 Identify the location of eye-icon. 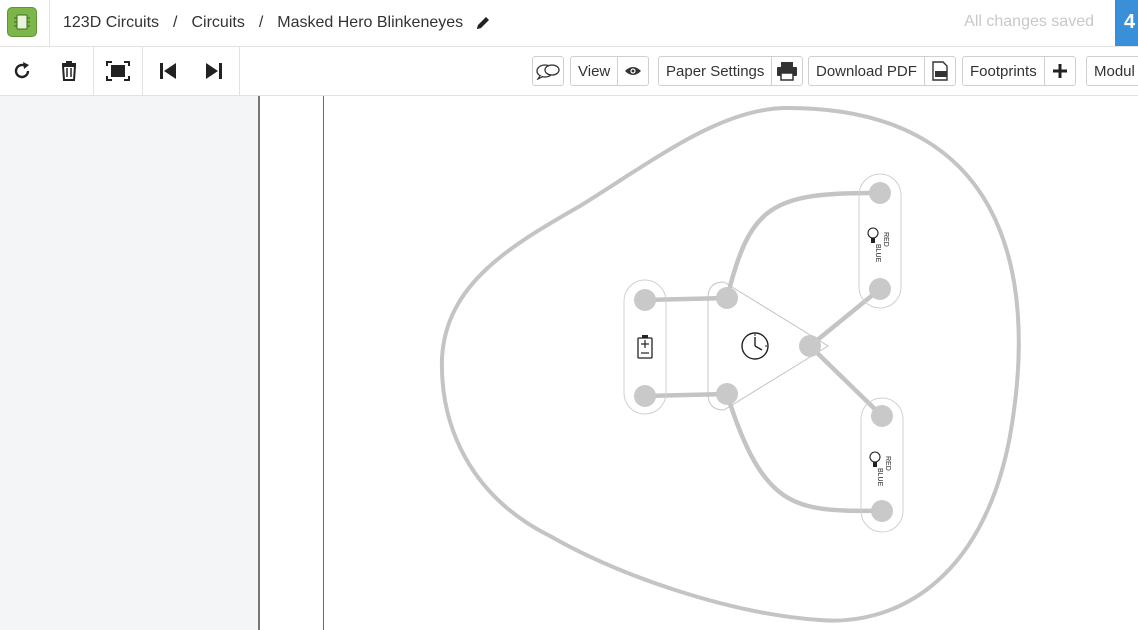
(632, 71).